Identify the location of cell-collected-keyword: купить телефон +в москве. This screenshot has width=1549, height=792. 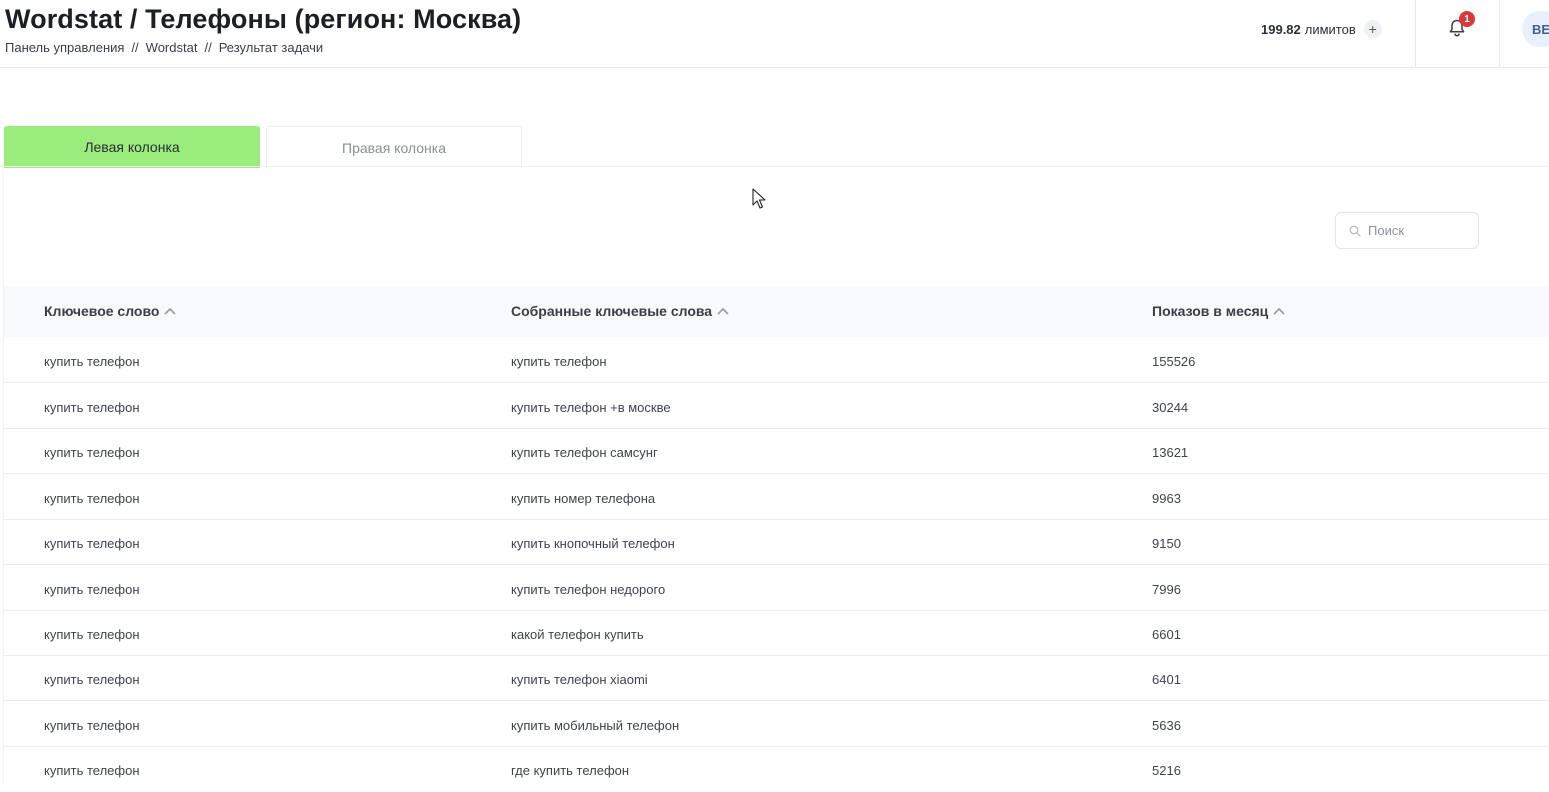
(591, 407).